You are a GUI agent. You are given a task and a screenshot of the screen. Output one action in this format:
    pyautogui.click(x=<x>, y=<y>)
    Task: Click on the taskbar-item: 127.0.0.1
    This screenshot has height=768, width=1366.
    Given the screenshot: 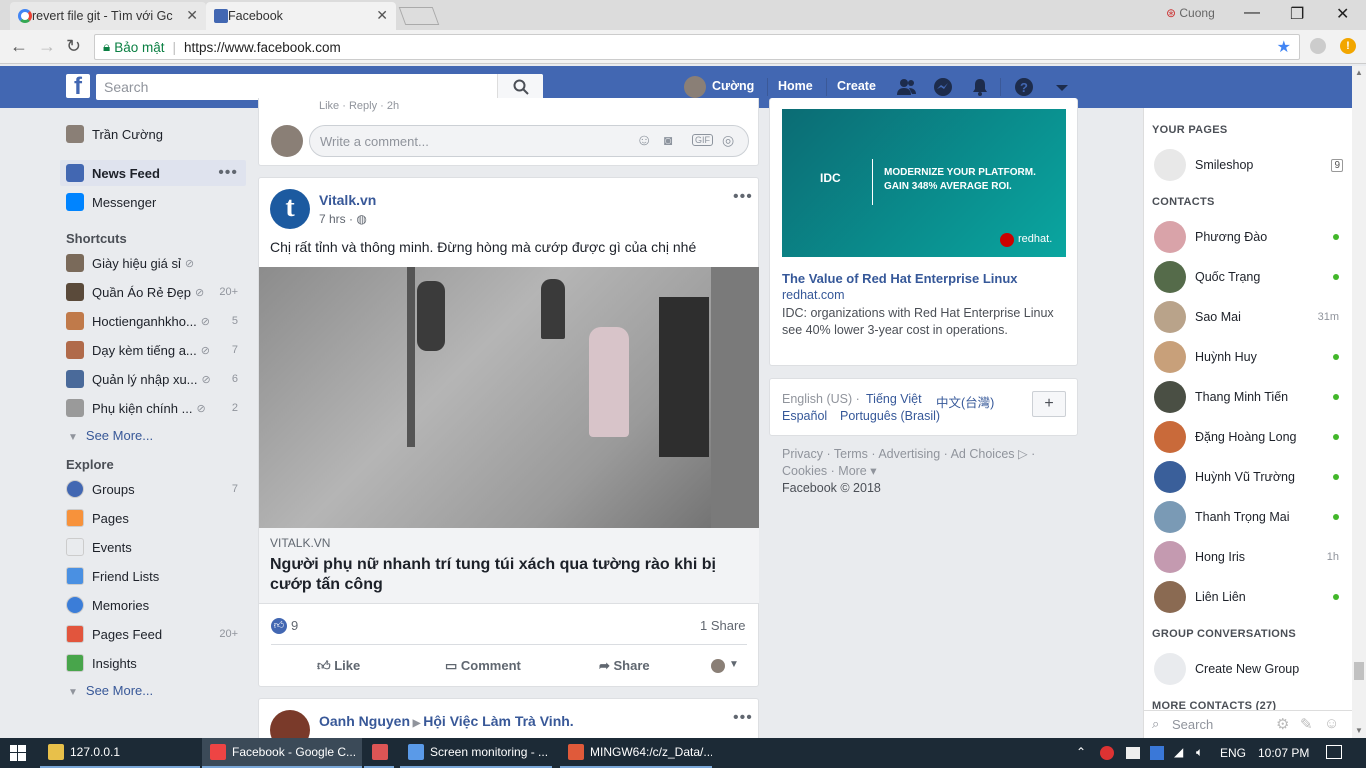 What is the action you would take?
    pyautogui.click(x=120, y=753)
    